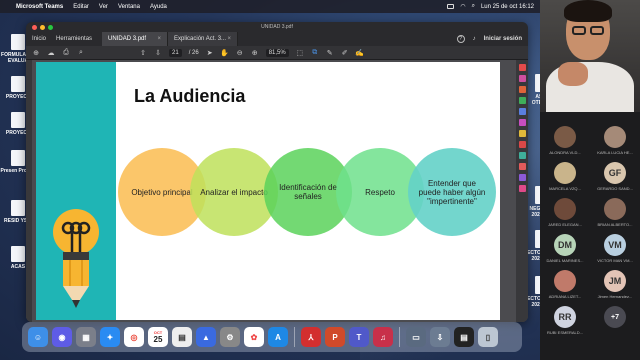 Image resolution: width=640 pixels, height=360 pixels. Describe the element at coordinates (110, 337) in the screenshot. I see `safari-icon: ✦` at that location.